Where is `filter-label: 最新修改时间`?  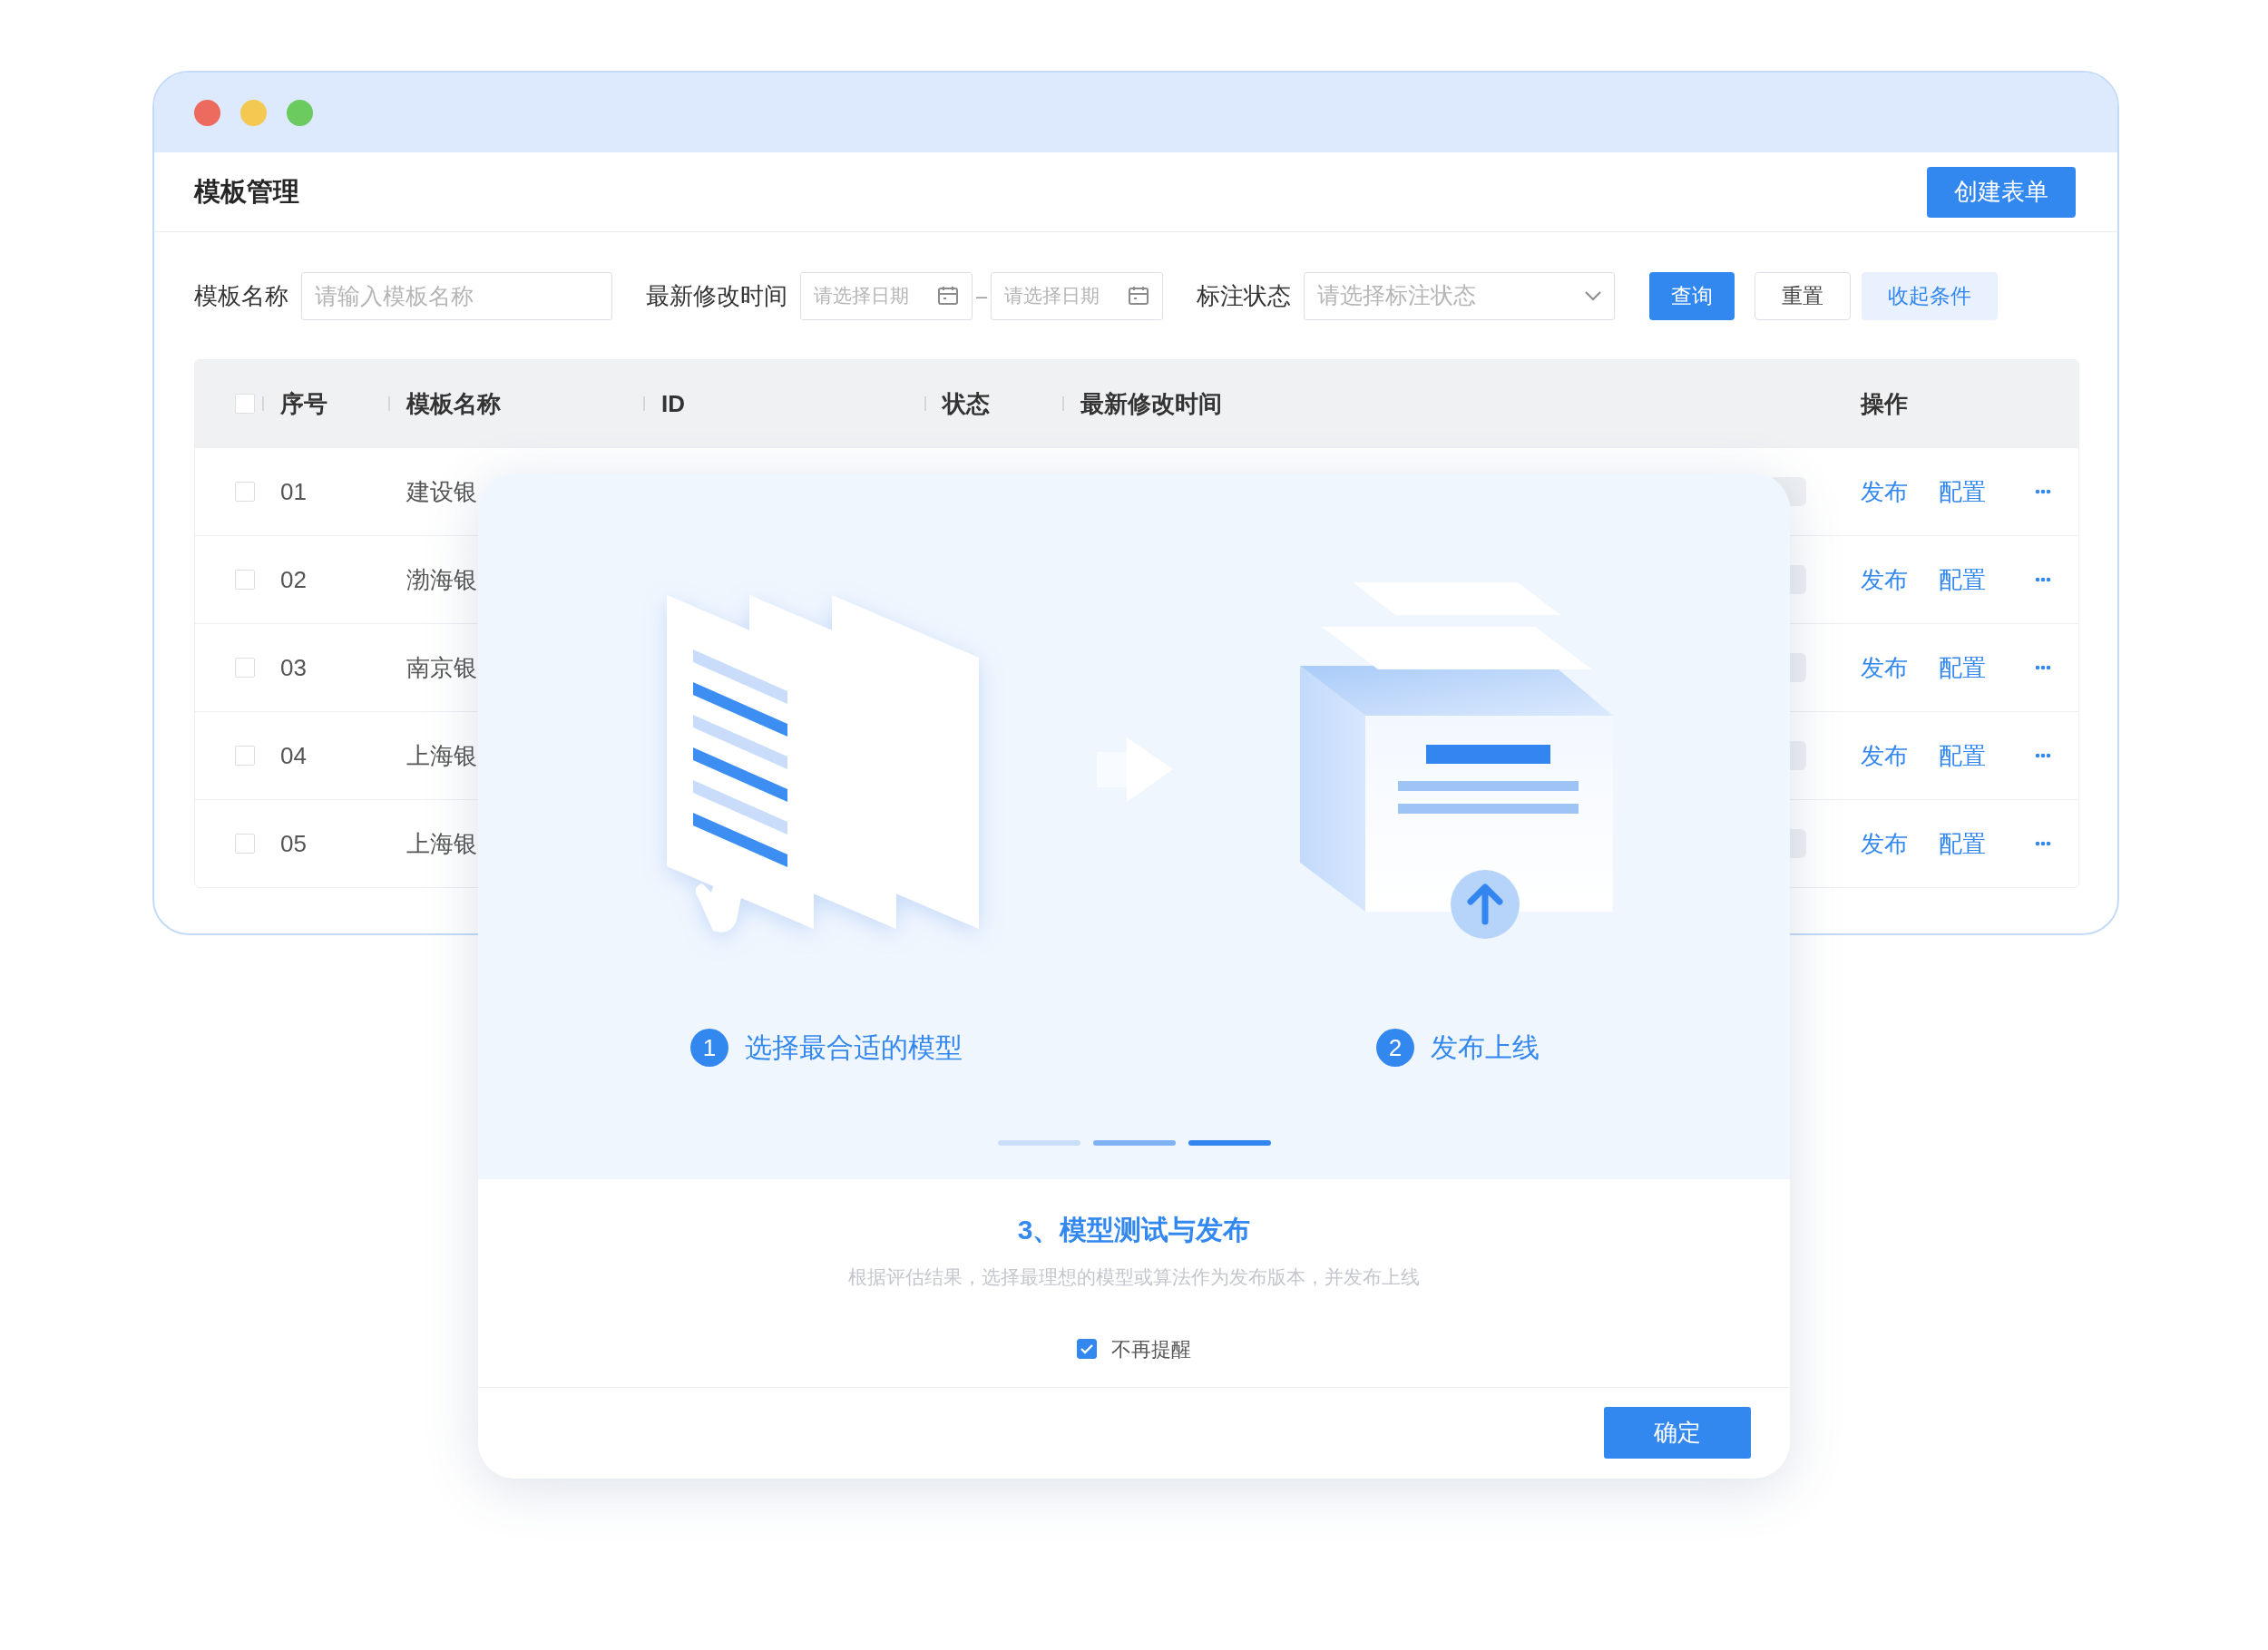
filter-label: 最新修改时间 is located at coordinates (716, 296).